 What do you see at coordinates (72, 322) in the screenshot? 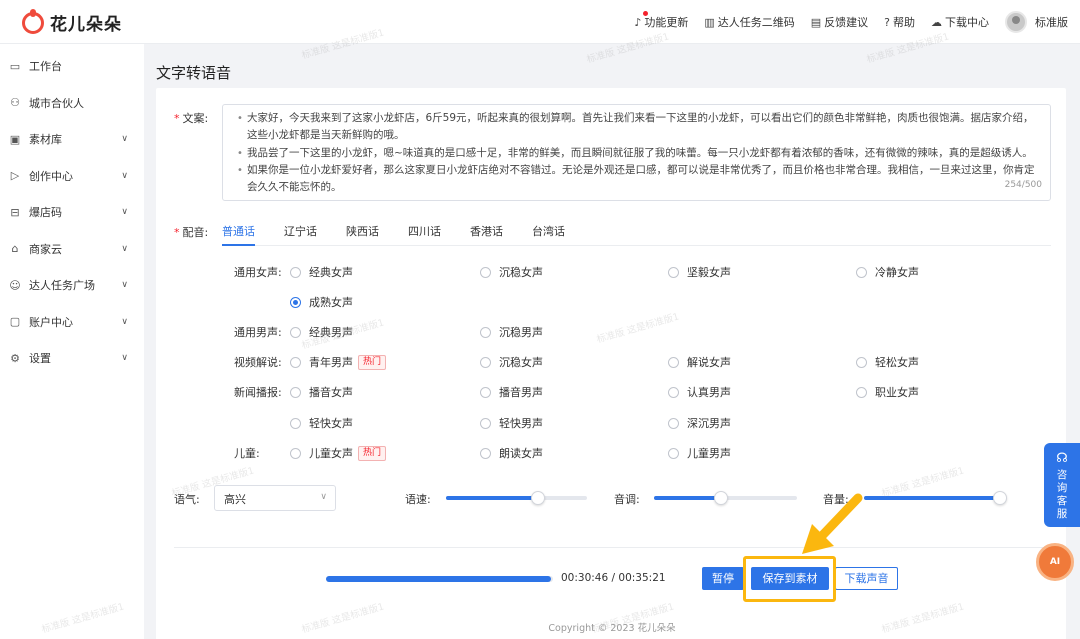
I see `sidebar-item-account-center: ▢ 账户中心 ∨` at bounding box center [72, 322].